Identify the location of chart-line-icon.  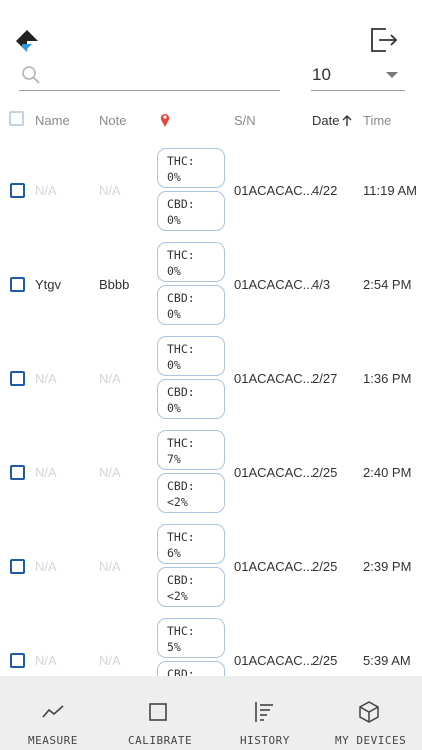
(53, 711).